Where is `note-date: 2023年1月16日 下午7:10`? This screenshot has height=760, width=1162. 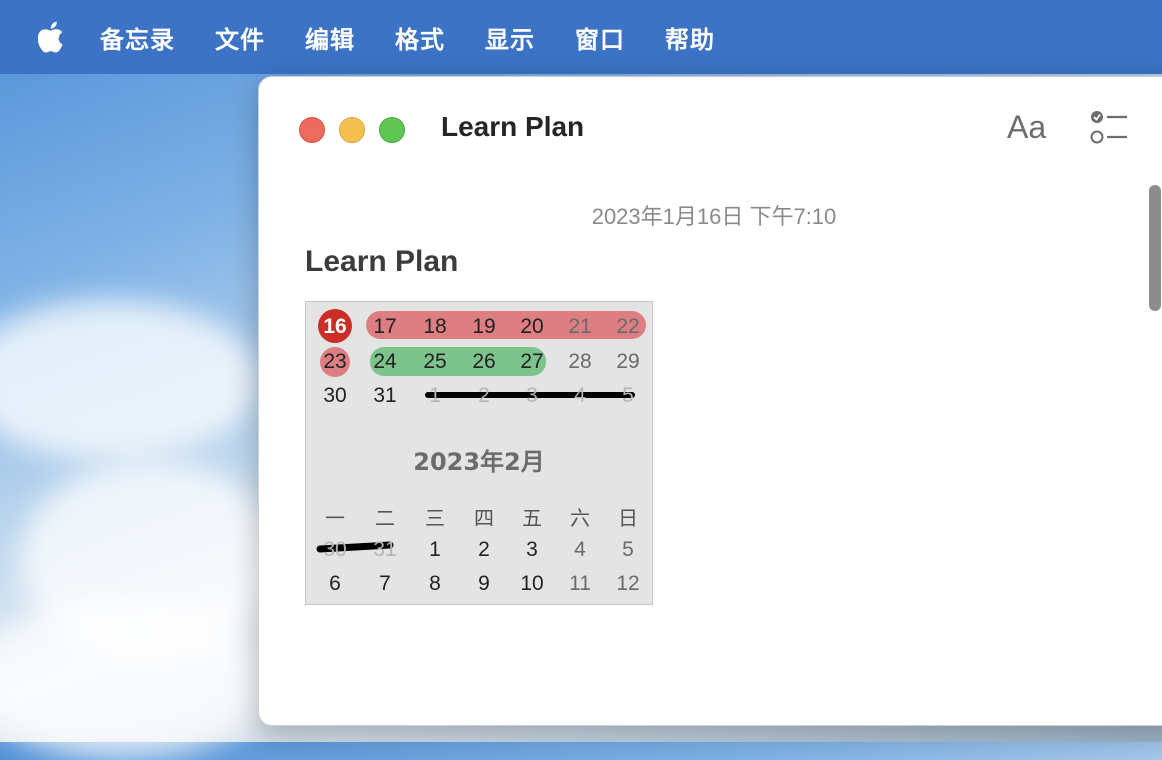 note-date: 2023年1月16日 下午7:10 is located at coordinates (714, 216).